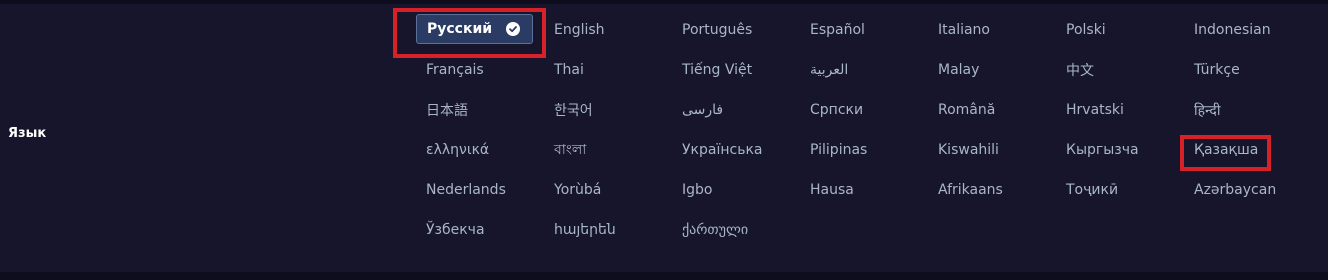 This screenshot has height=280, width=1328. What do you see at coordinates (447, 111) in the screenshot?
I see `language-option-label: 日本語` at bounding box center [447, 111].